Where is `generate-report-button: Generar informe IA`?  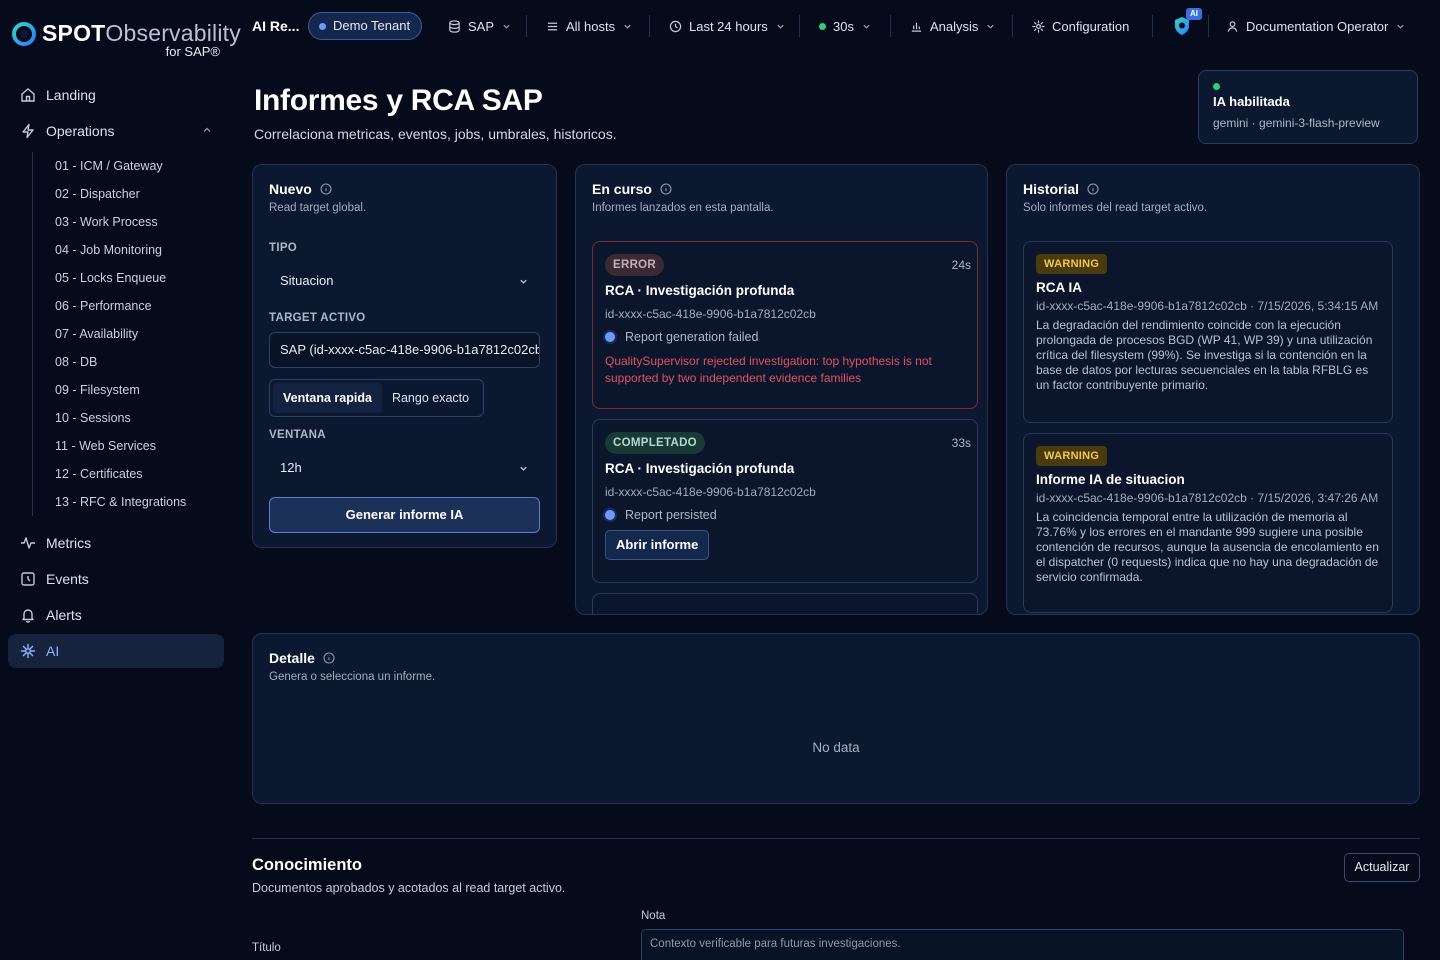 generate-report-button: Generar informe IA is located at coordinates (404, 515).